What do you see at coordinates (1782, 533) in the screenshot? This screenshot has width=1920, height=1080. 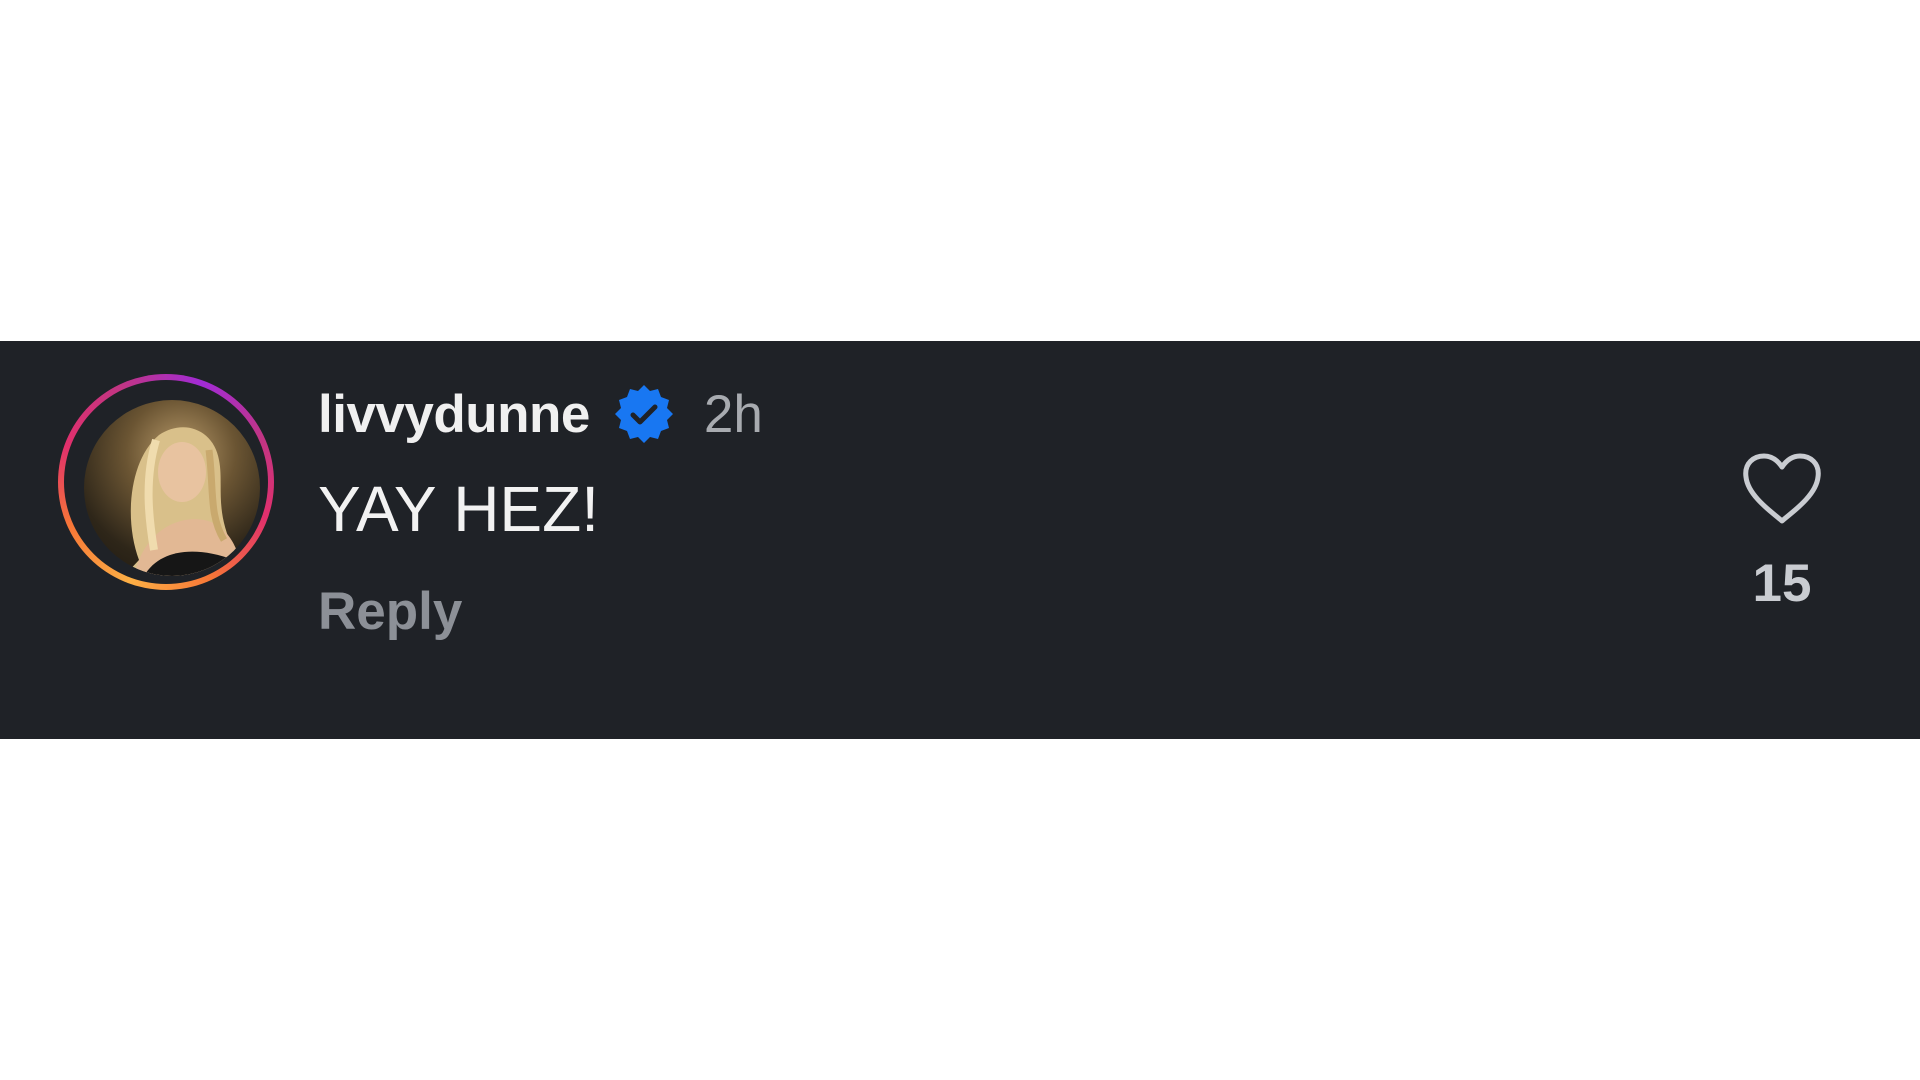 I see `like-area: 15` at bounding box center [1782, 533].